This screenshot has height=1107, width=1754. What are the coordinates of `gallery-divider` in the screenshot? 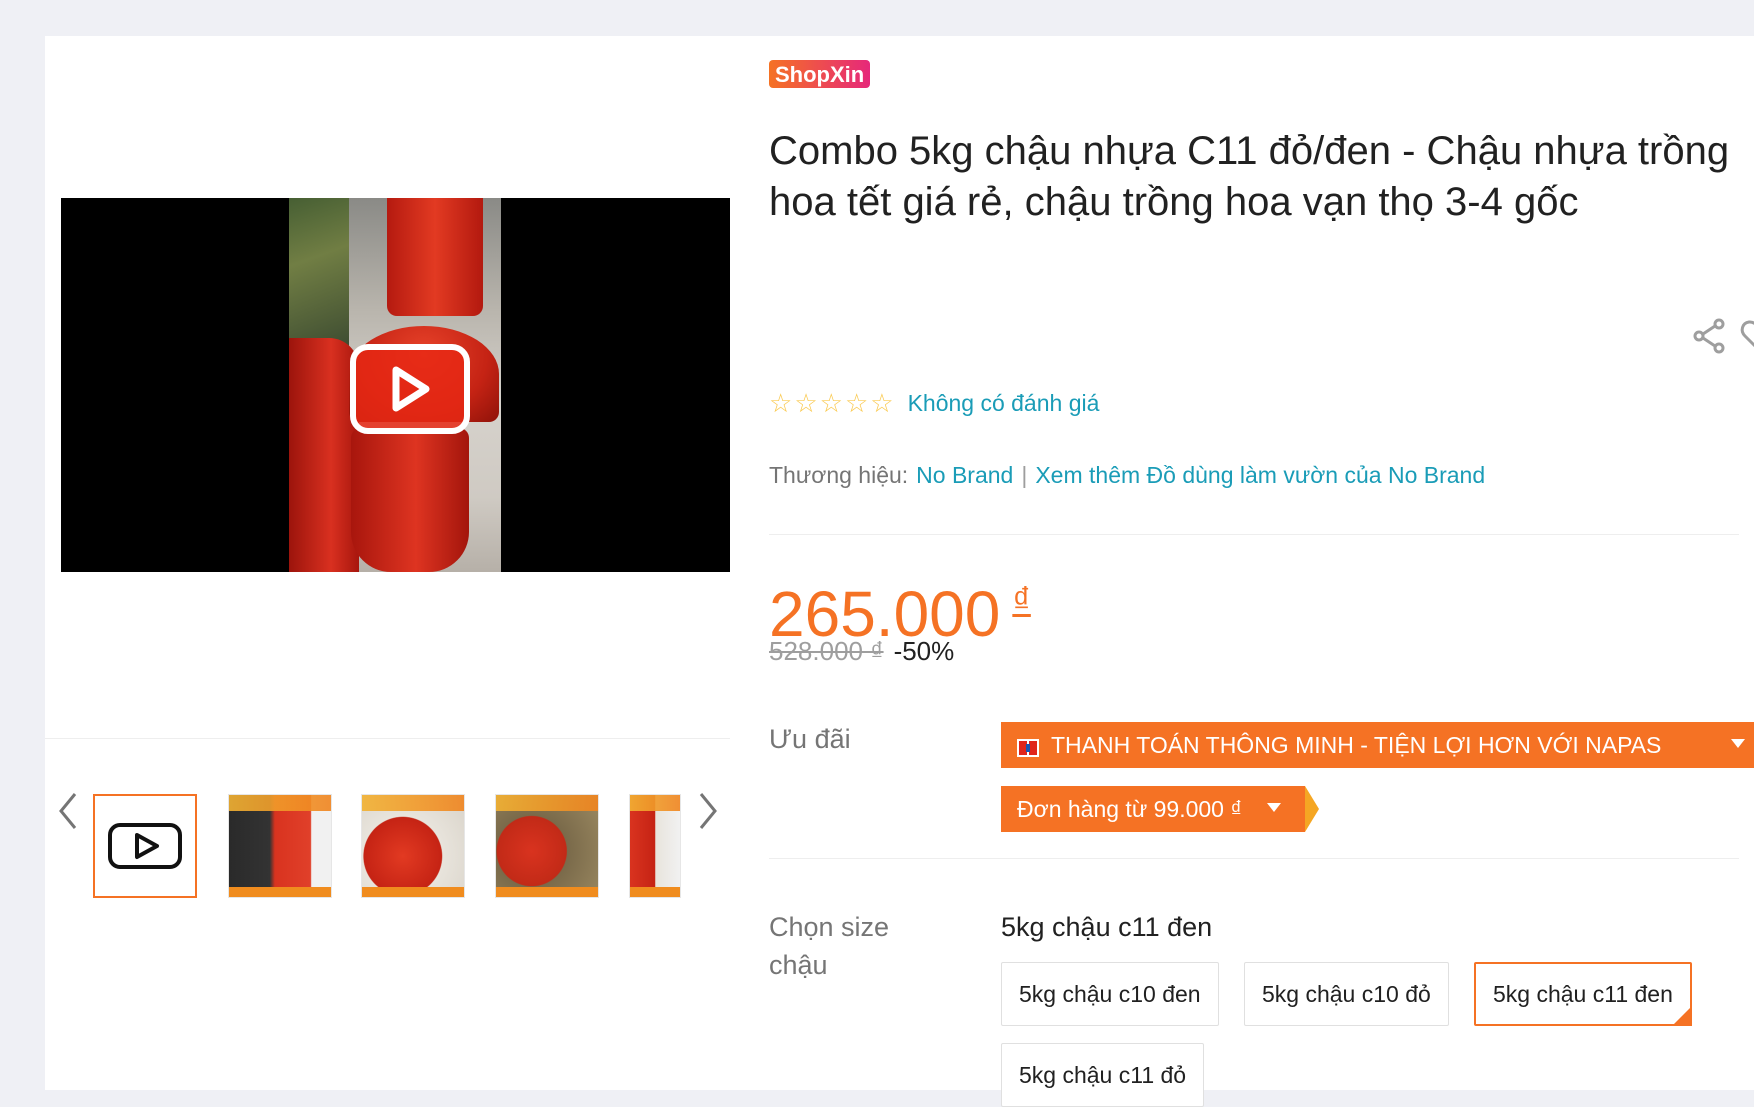 It's located at (387, 738).